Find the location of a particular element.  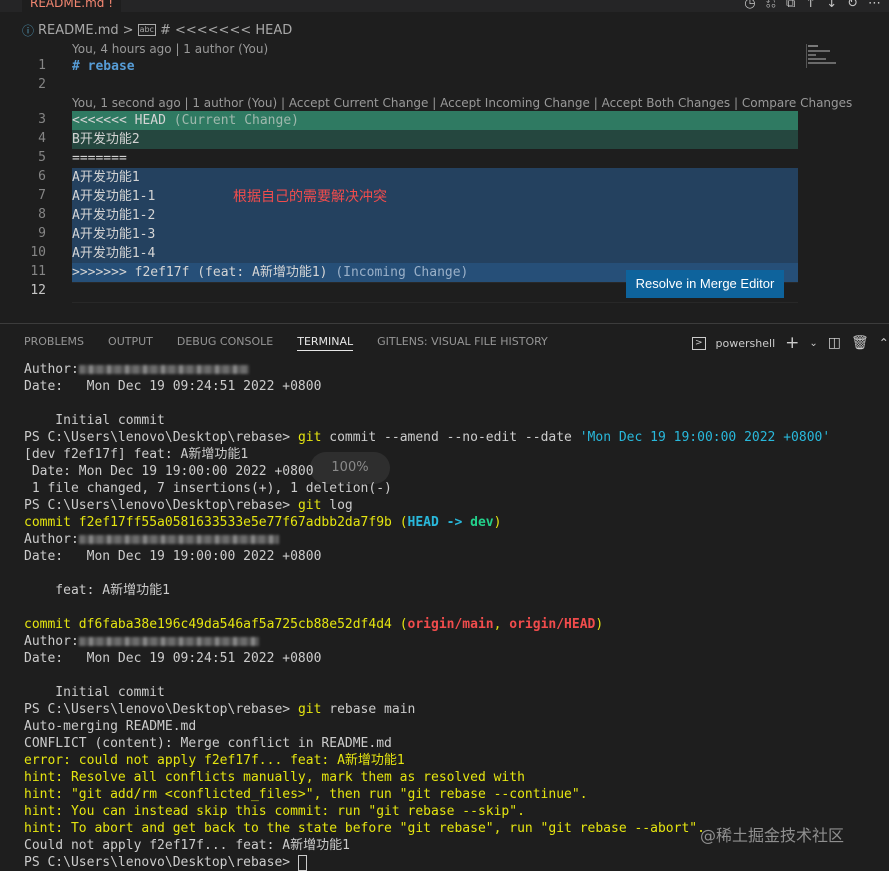

terminal-line: feat: A新增功能1 is located at coordinates (97, 590).